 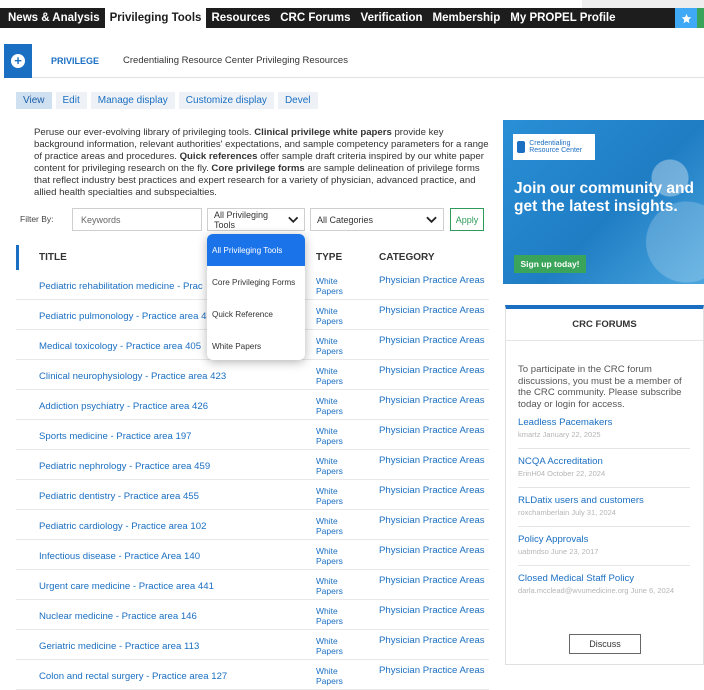 What do you see at coordinates (137, 219) in the screenshot?
I see `keywords-input` at bounding box center [137, 219].